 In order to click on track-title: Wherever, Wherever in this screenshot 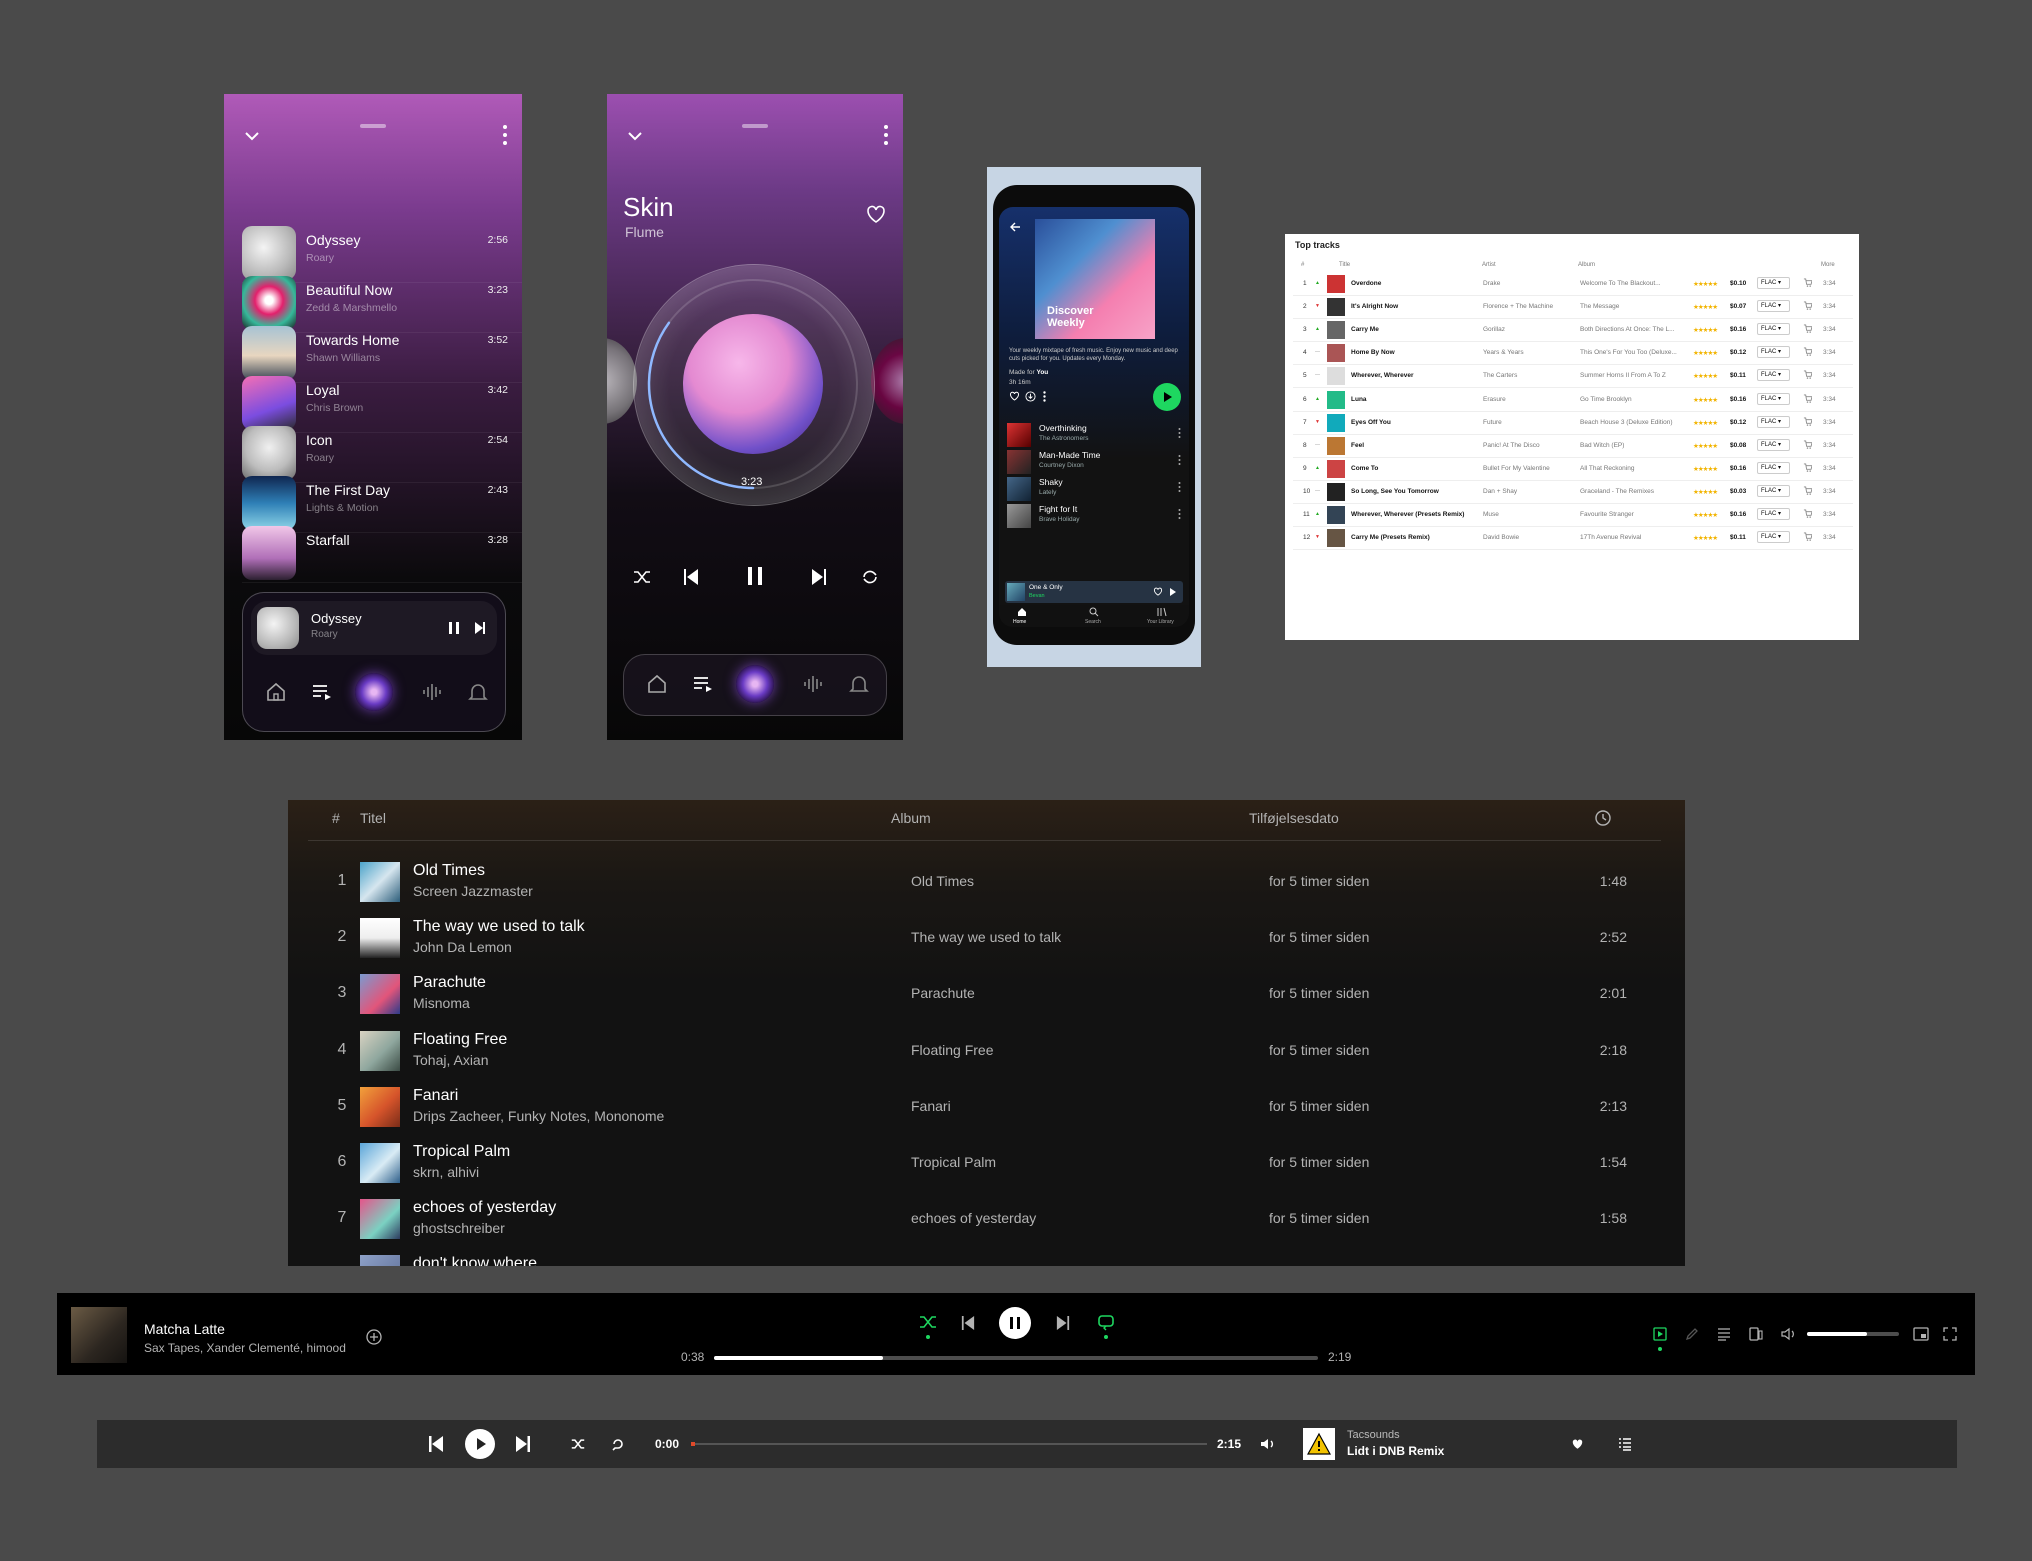, I will do `click(1382, 375)`.